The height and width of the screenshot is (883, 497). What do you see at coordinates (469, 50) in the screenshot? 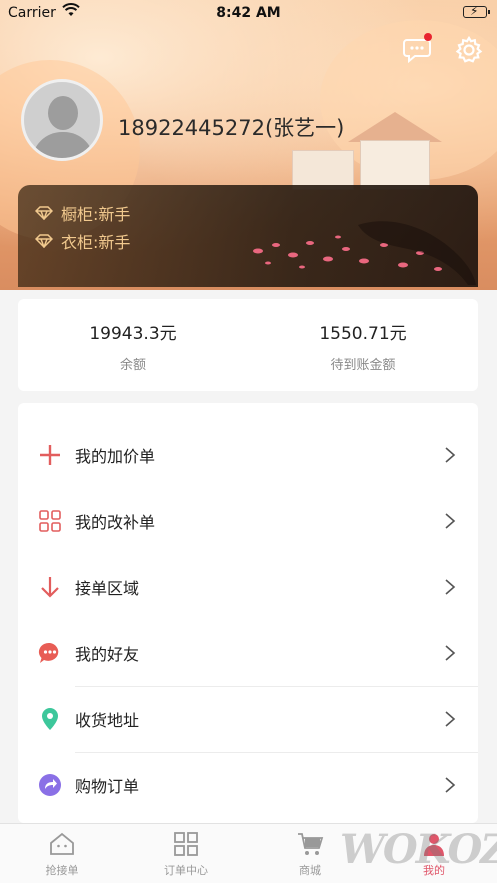
I see `gear-icon` at bounding box center [469, 50].